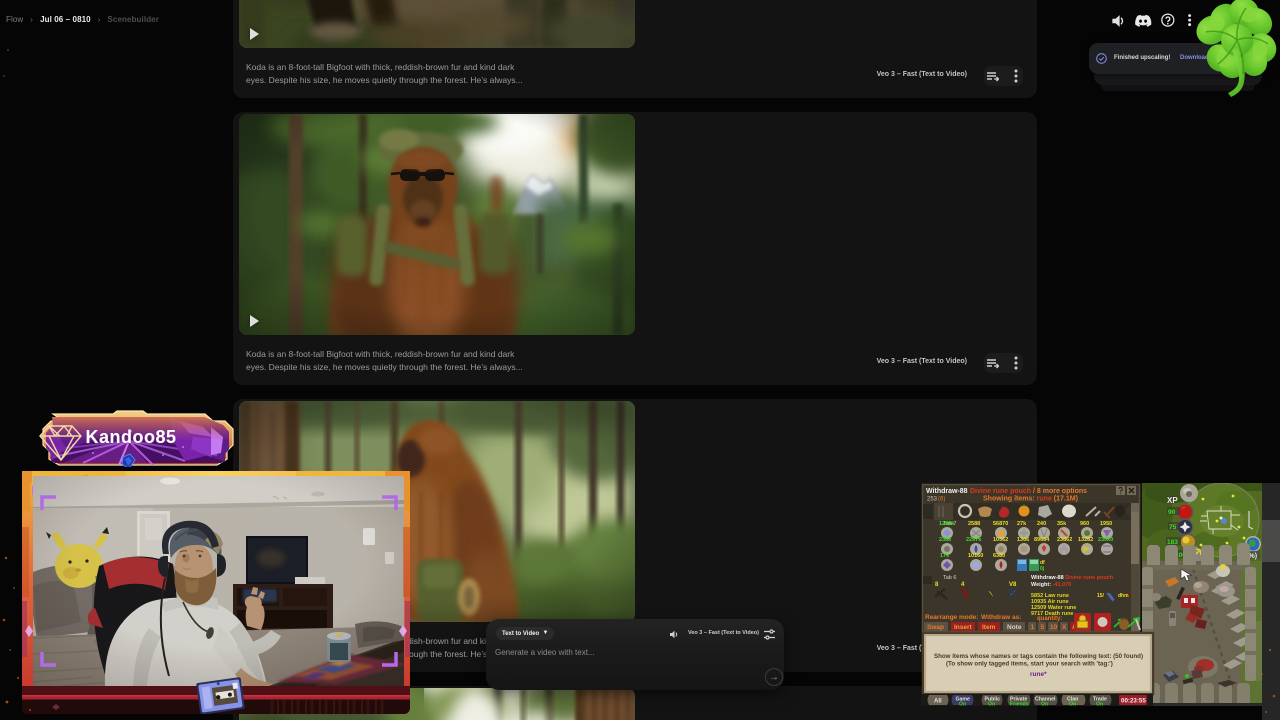 The width and height of the screenshot is (1280, 720). Describe the element at coordinates (963, 627) in the screenshot. I see `svg-text: Insert` at that location.